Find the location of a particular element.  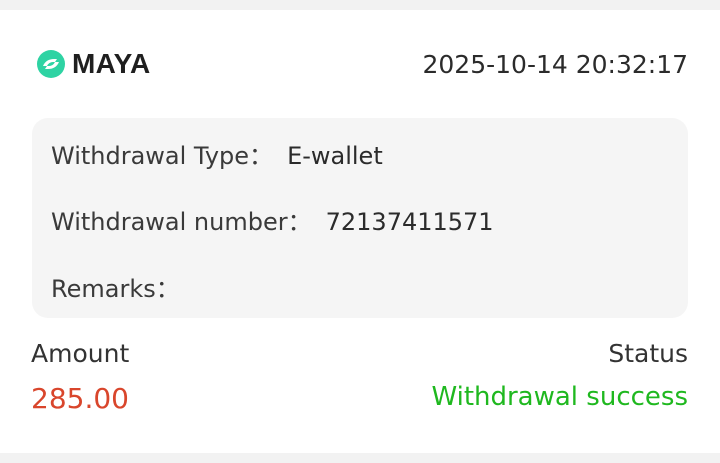

remarks-row: Remarks： is located at coordinates (122, 286).